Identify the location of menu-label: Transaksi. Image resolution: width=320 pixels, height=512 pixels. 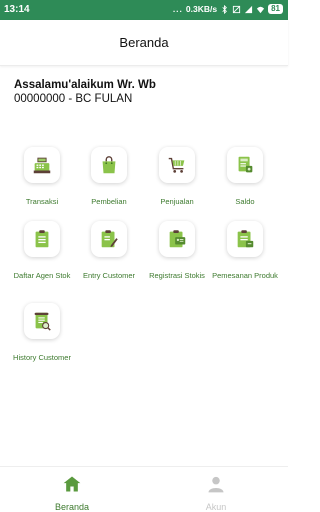
(42, 201).